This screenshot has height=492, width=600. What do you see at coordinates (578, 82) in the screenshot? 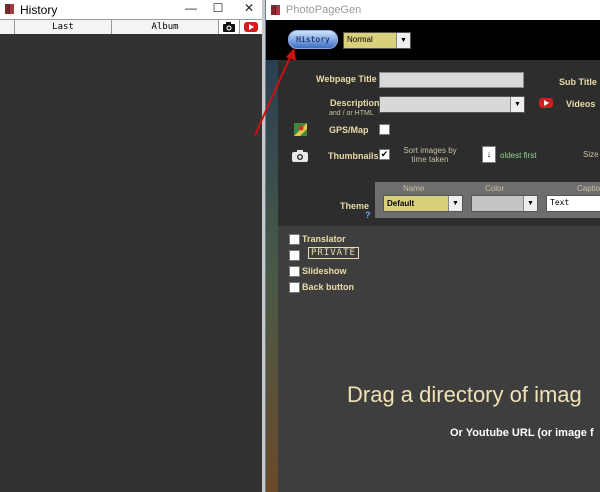
I see `sub-title-label: Sub Title` at bounding box center [578, 82].